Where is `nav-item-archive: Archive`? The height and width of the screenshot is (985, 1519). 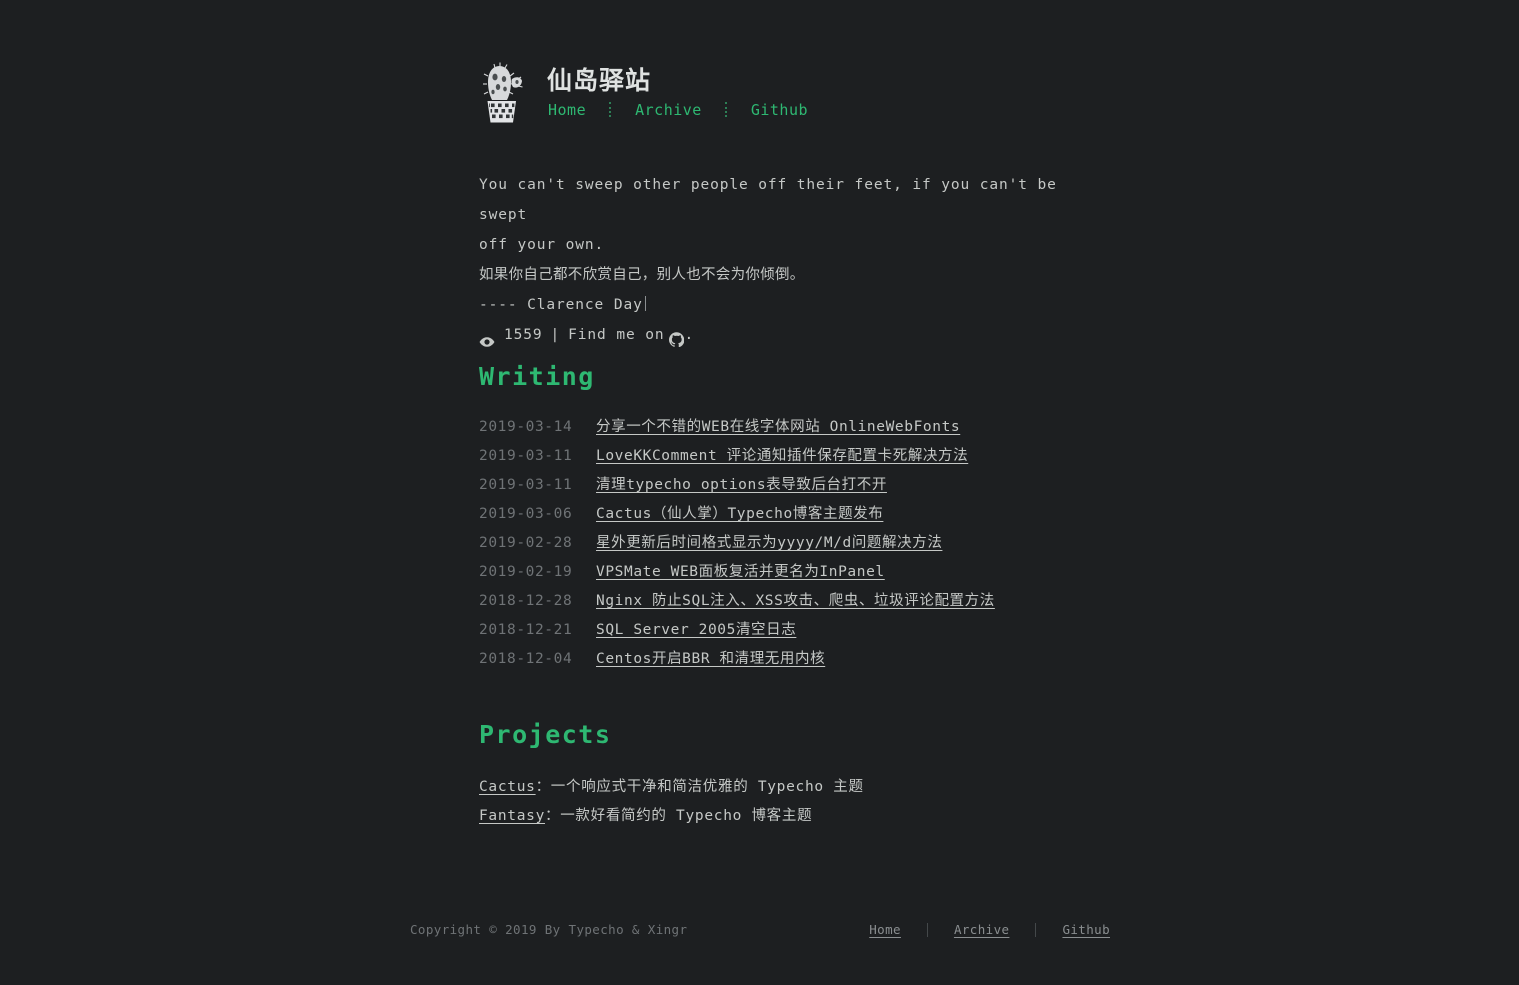 nav-item-archive: Archive is located at coordinates (668, 110).